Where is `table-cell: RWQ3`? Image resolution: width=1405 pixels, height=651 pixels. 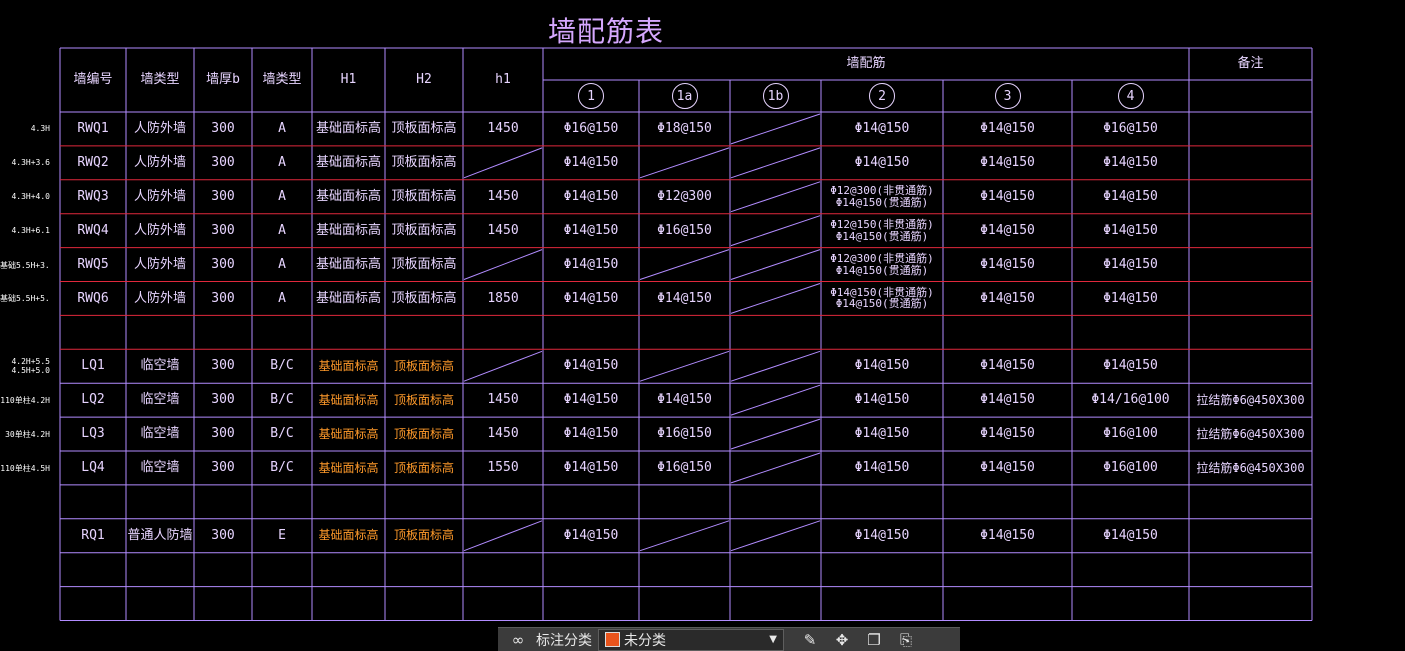
table-cell: RWQ3 is located at coordinates (93, 196).